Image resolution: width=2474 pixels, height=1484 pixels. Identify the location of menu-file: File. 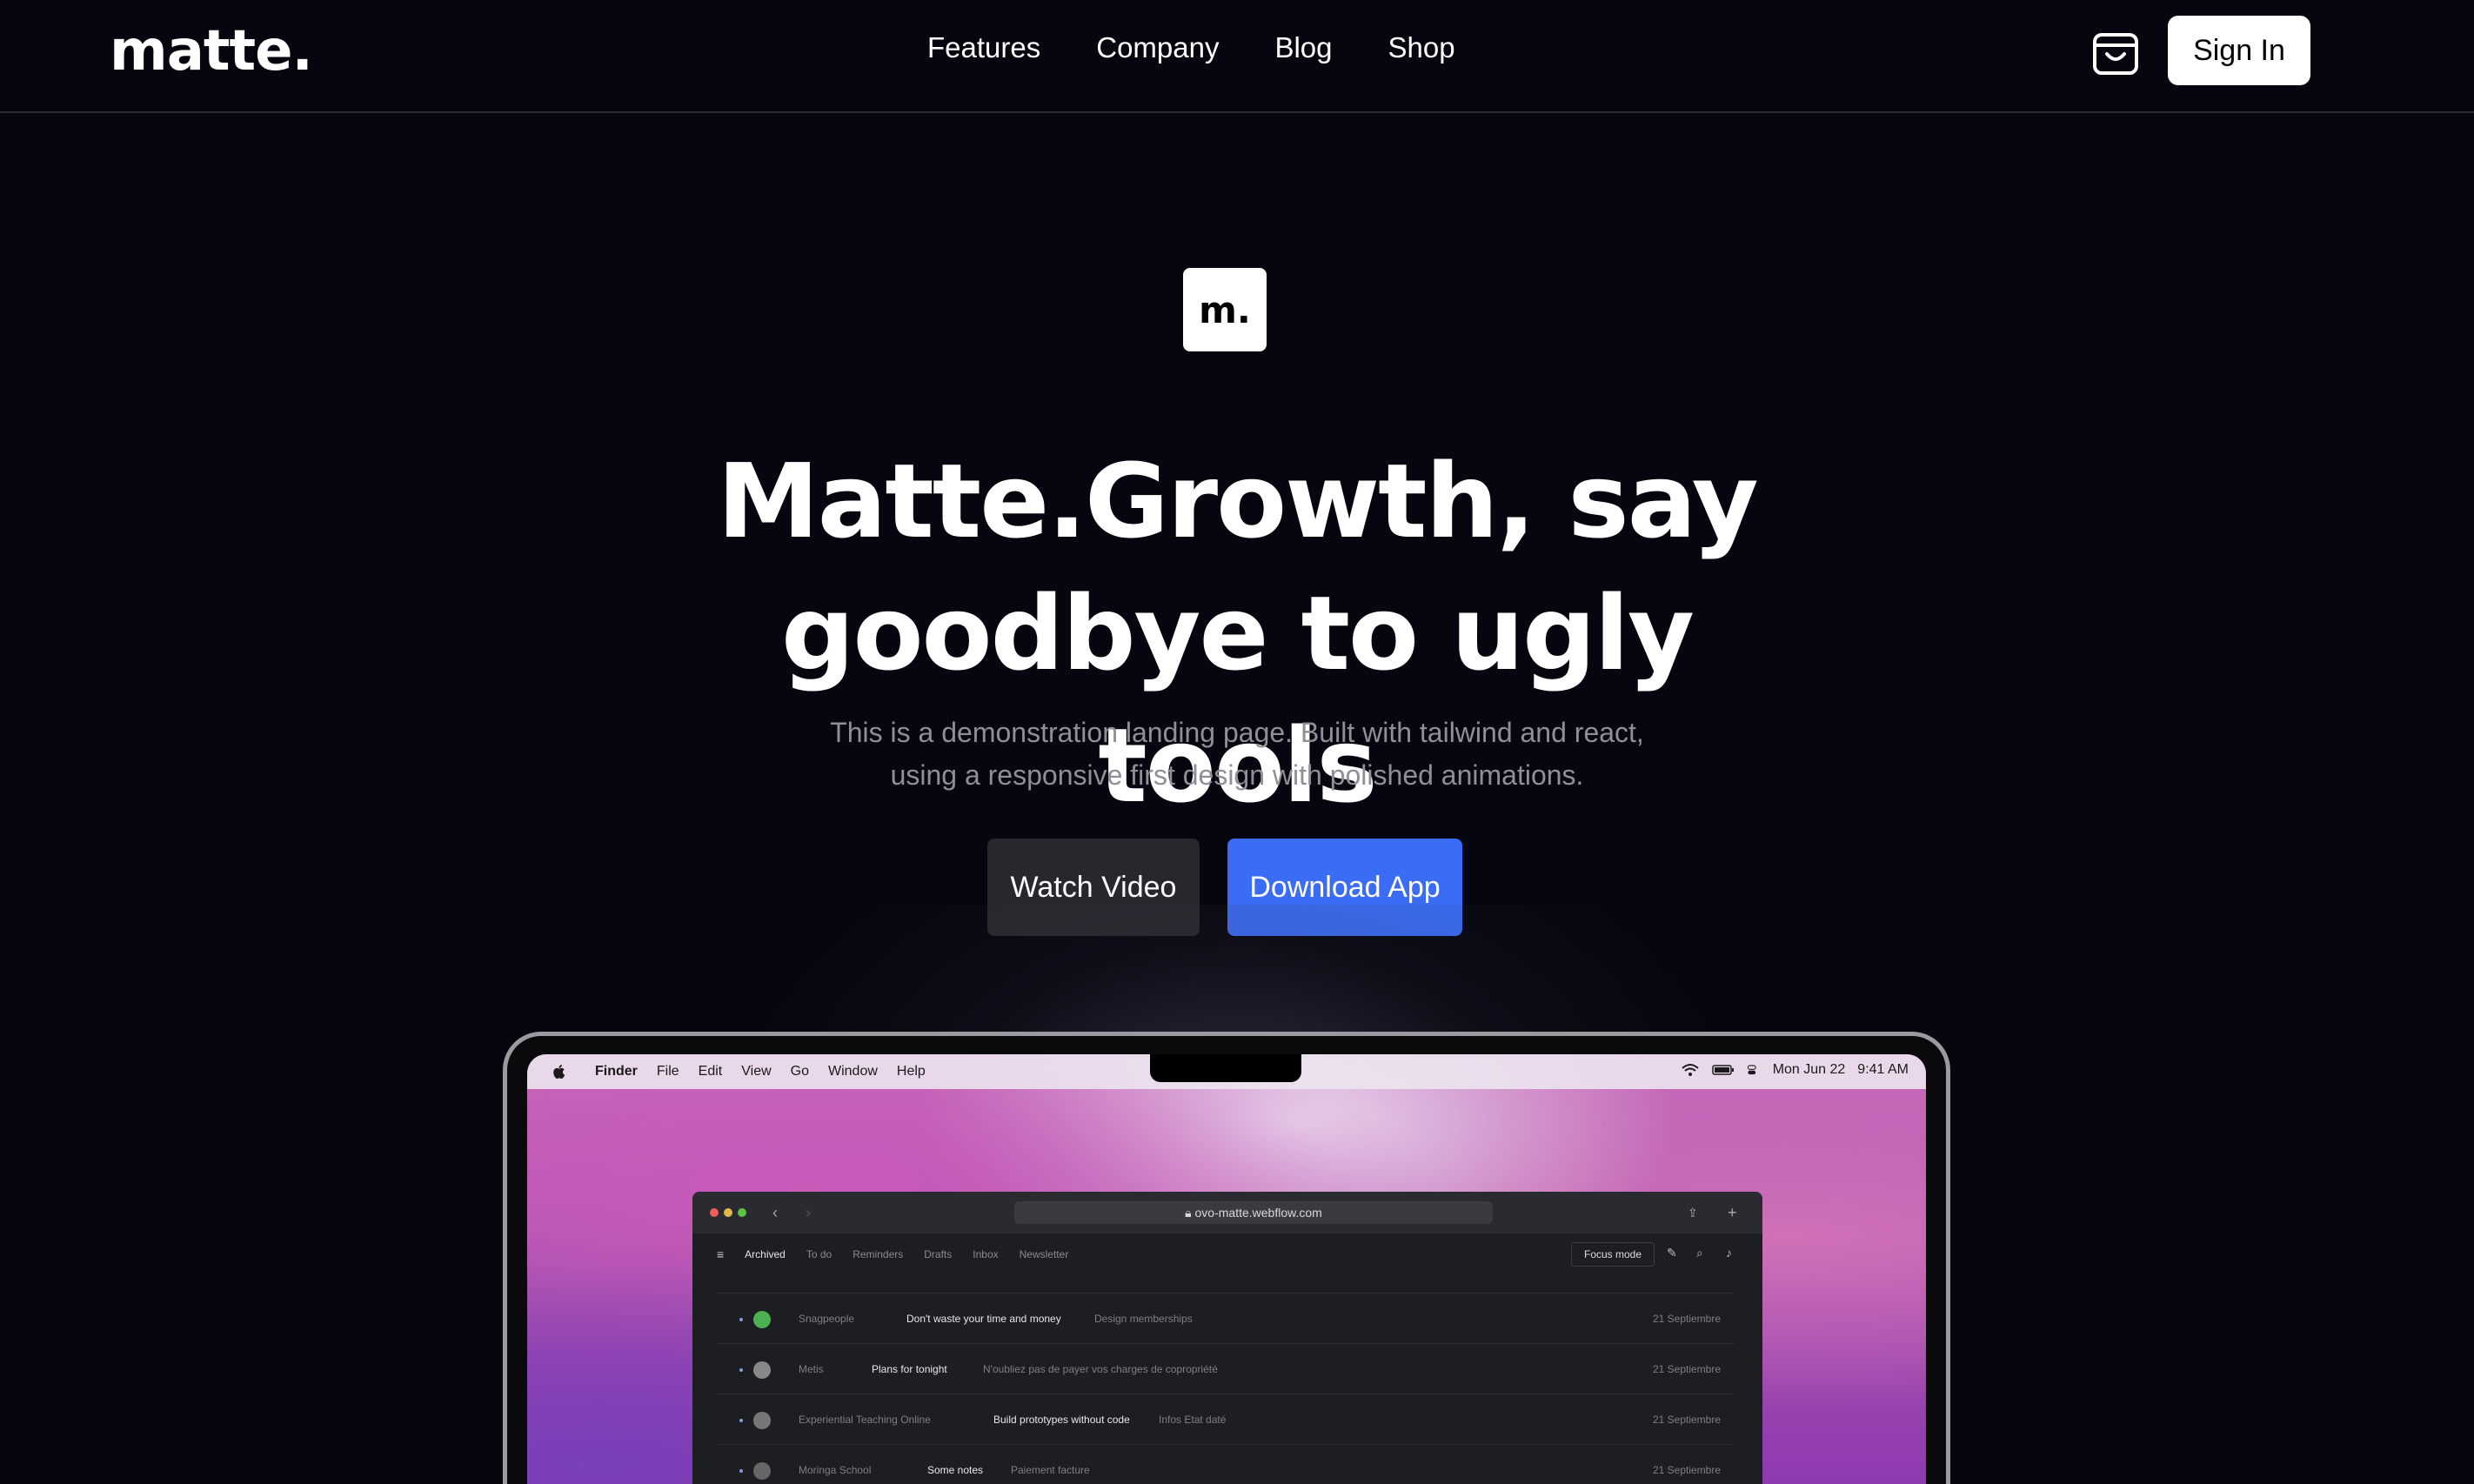
(668, 1072).